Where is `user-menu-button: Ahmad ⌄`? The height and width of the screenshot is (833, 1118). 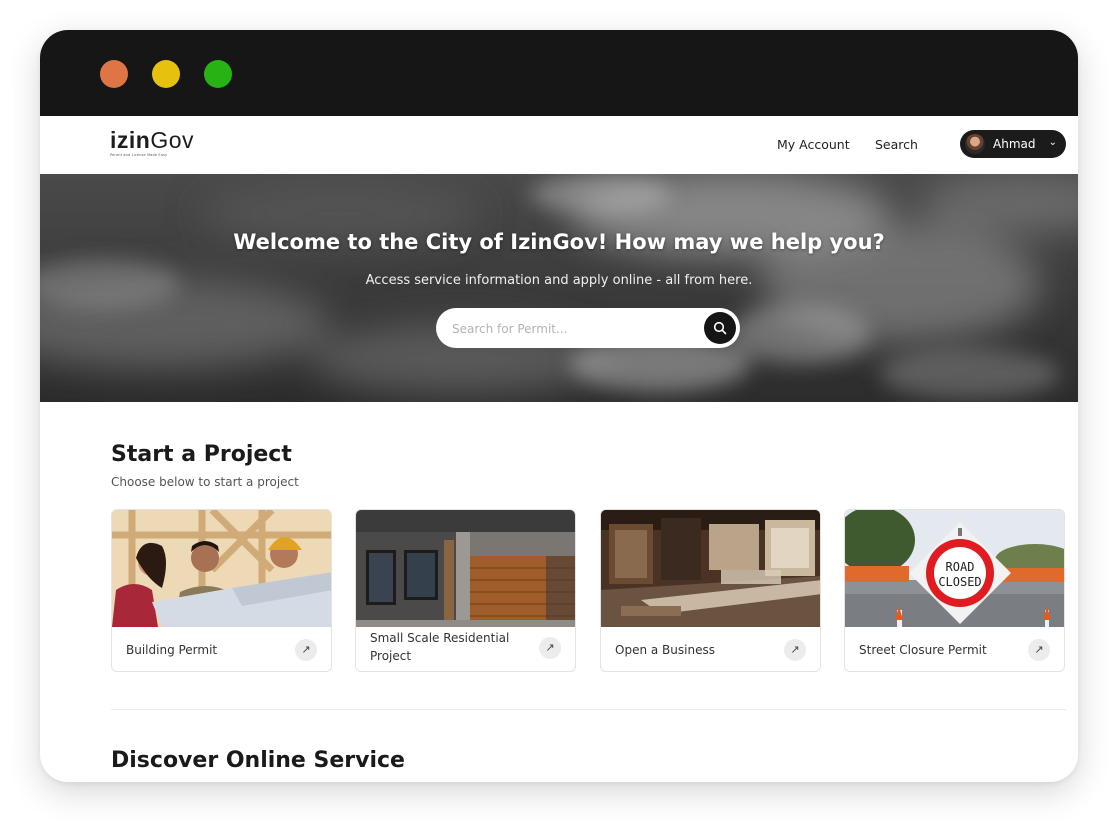 user-menu-button: Ahmad ⌄ is located at coordinates (1013, 144).